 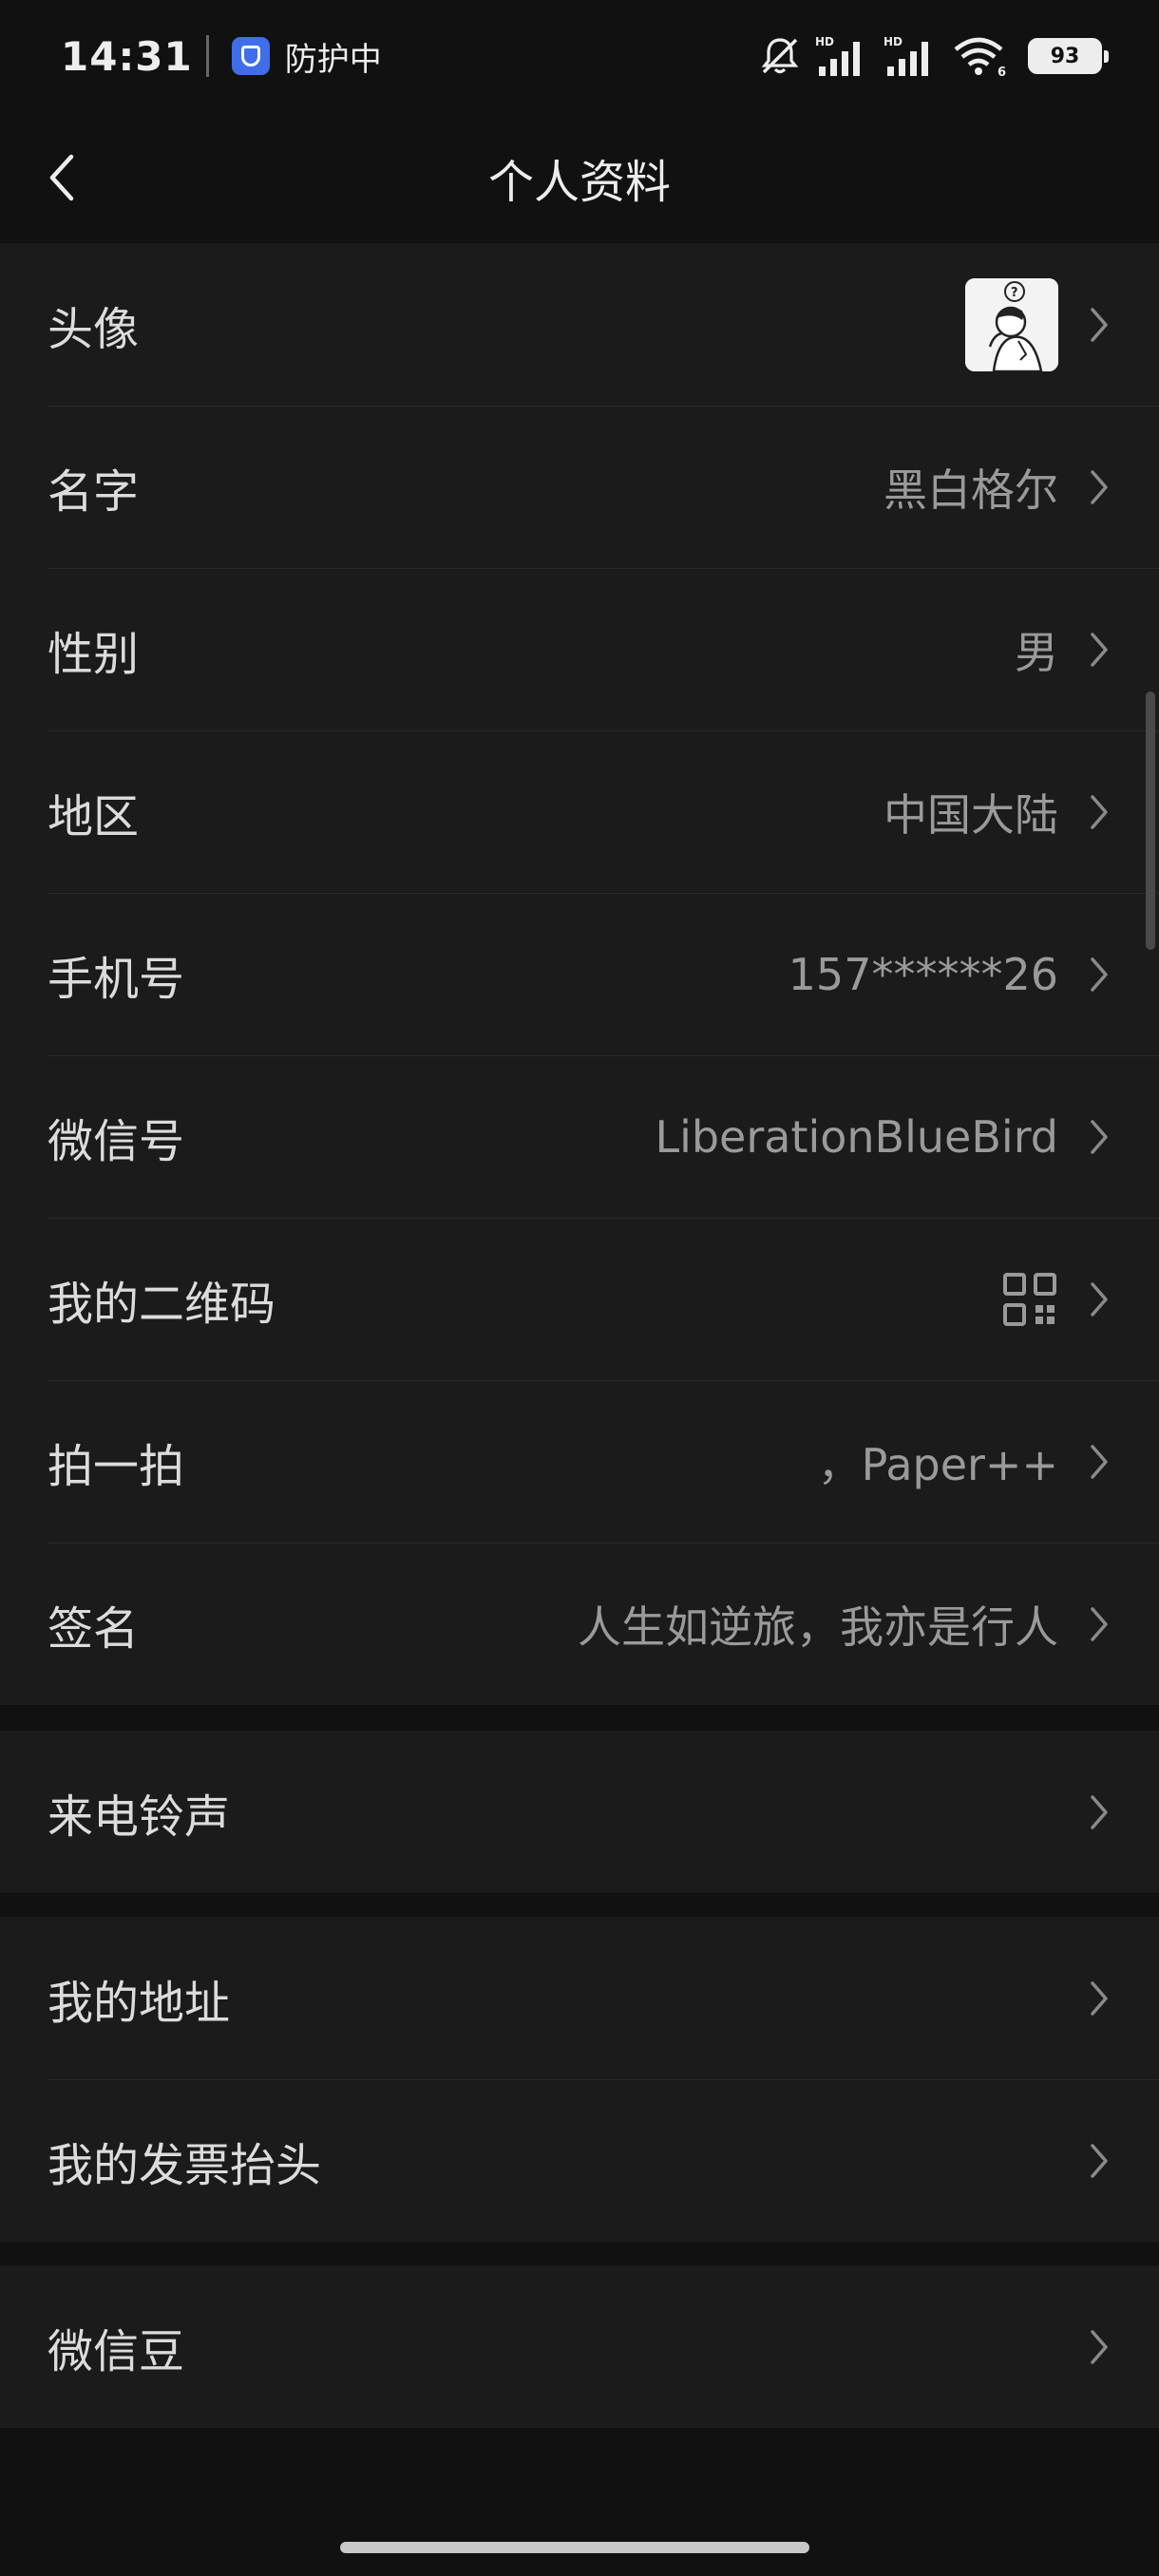 I want to click on avatar: ?, so click(x=1011, y=324).